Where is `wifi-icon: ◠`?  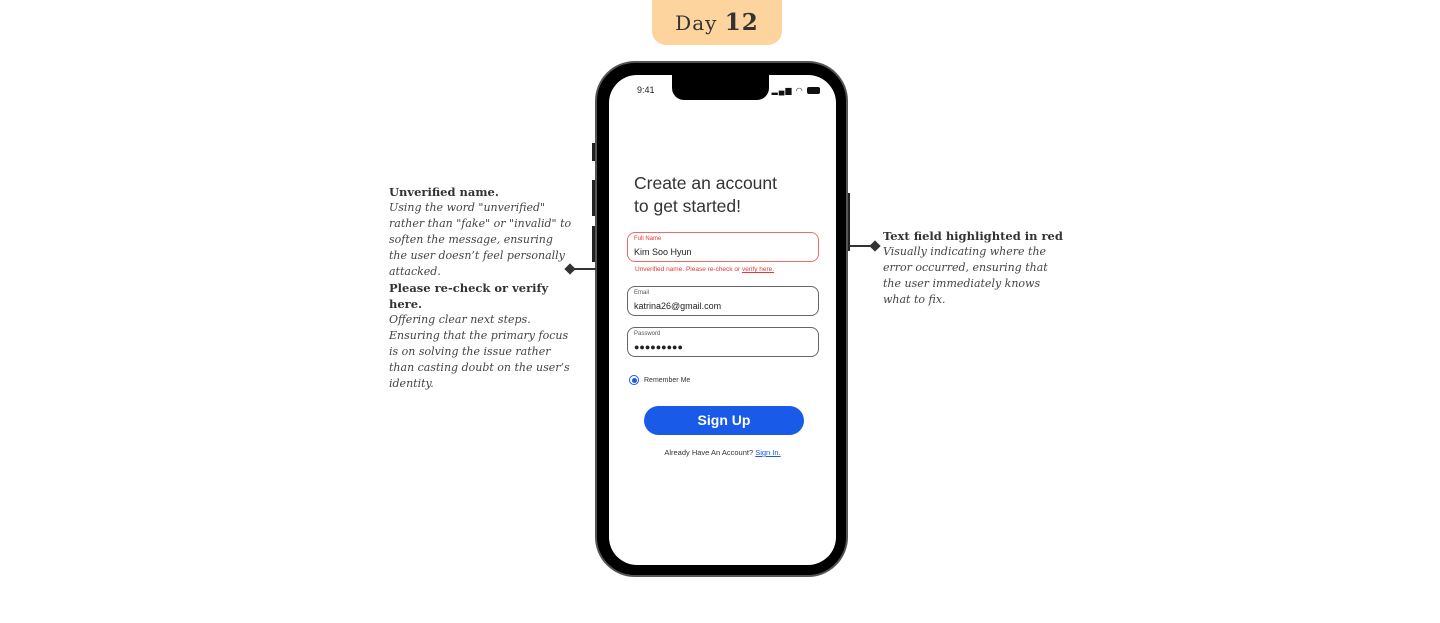 wifi-icon: ◠ is located at coordinates (799, 90).